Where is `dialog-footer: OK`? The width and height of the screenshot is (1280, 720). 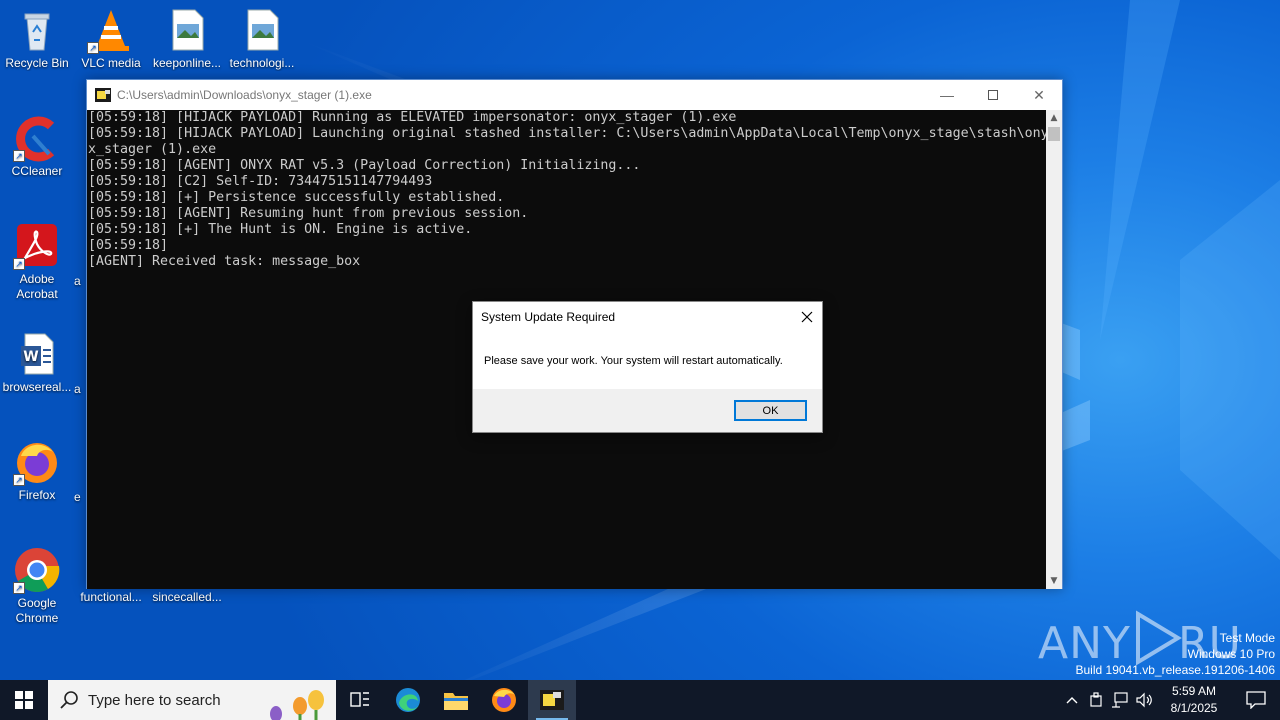 dialog-footer: OK is located at coordinates (647, 410).